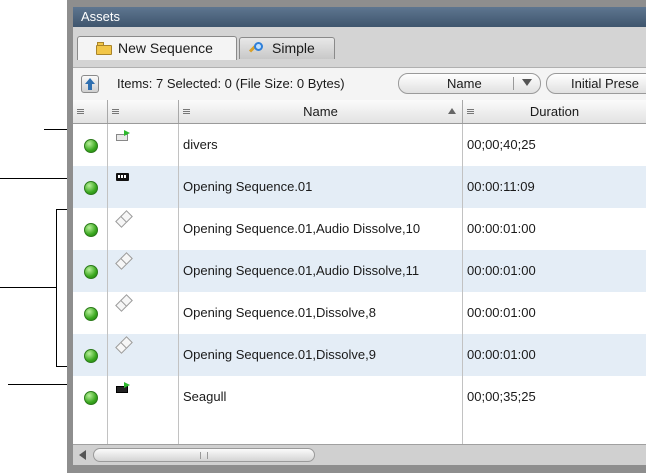 Image resolution: width=646 pixels, height=473 pixels. Describe the element at coordinates (464, 83) in the screenshot. I see `sort-value: Name` at that location.